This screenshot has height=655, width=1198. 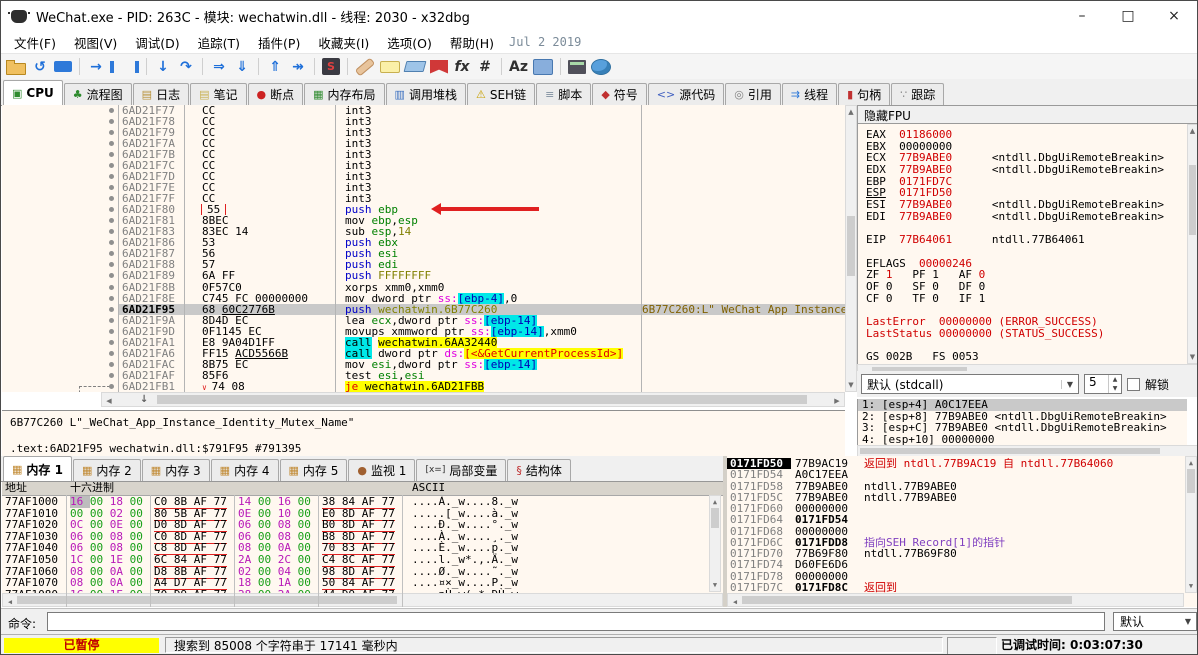 What do you see at coordinates (124, 66) in the screenshot?
I see `toolbar-pause-icon` at bounding box center [124, 66].